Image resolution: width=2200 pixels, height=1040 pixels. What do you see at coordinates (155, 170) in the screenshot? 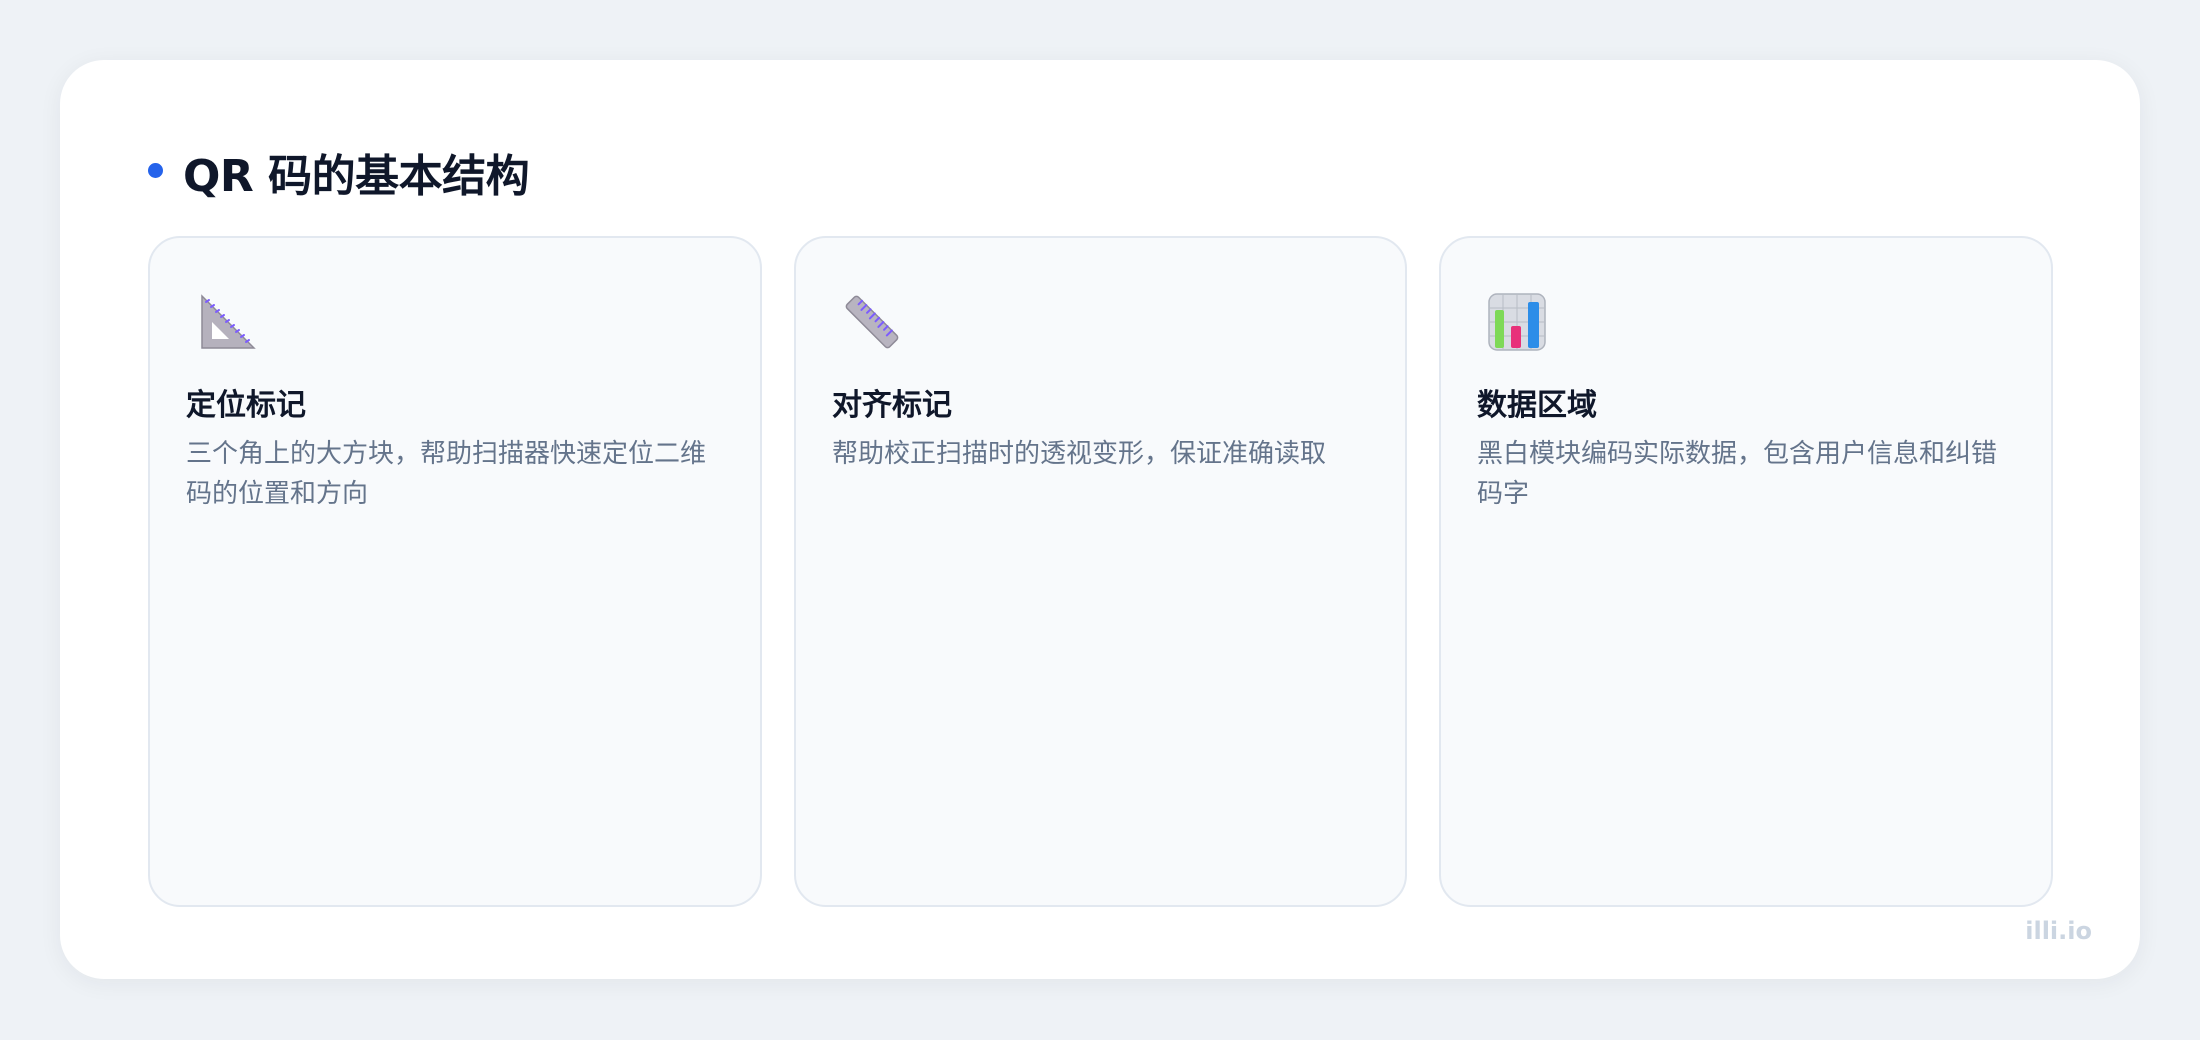
I see `bullet-dot` at bounding box center [155, 170].